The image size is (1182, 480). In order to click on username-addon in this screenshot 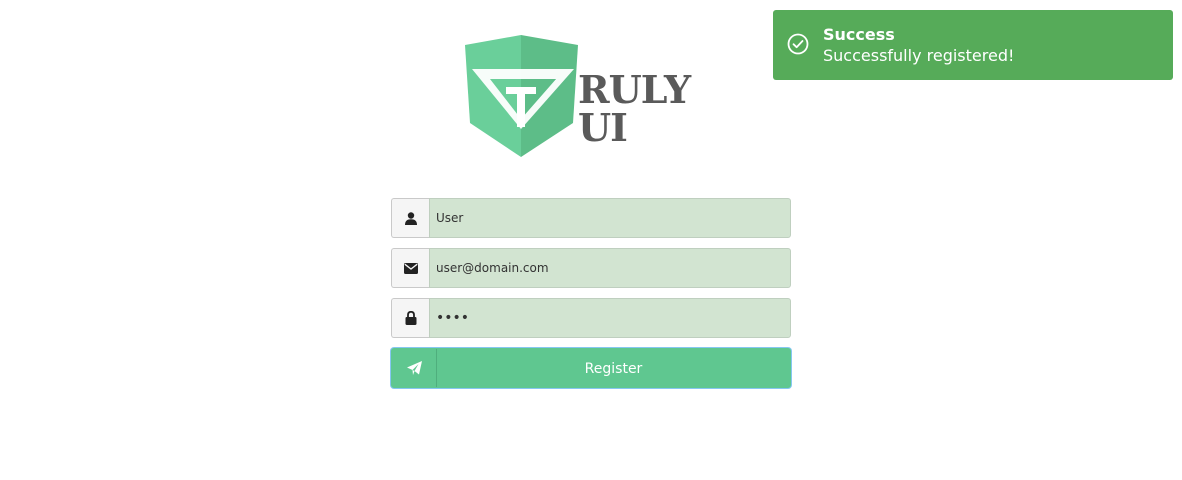, I will do `click(410, 218)`.